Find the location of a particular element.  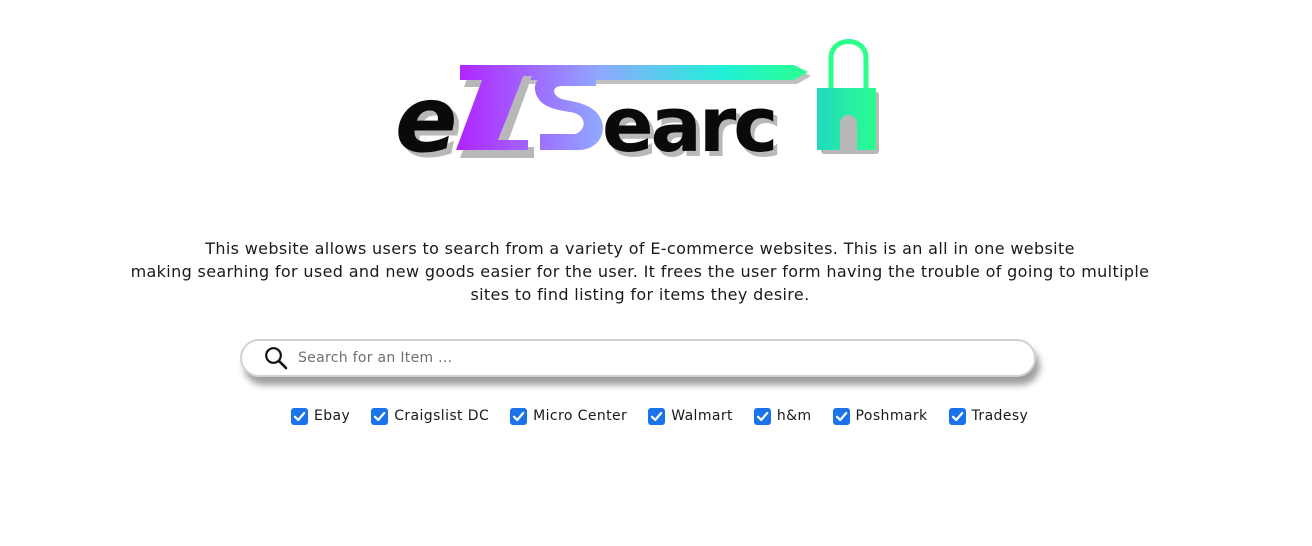

checkbox-walmart is located at coordinates (657, 416).